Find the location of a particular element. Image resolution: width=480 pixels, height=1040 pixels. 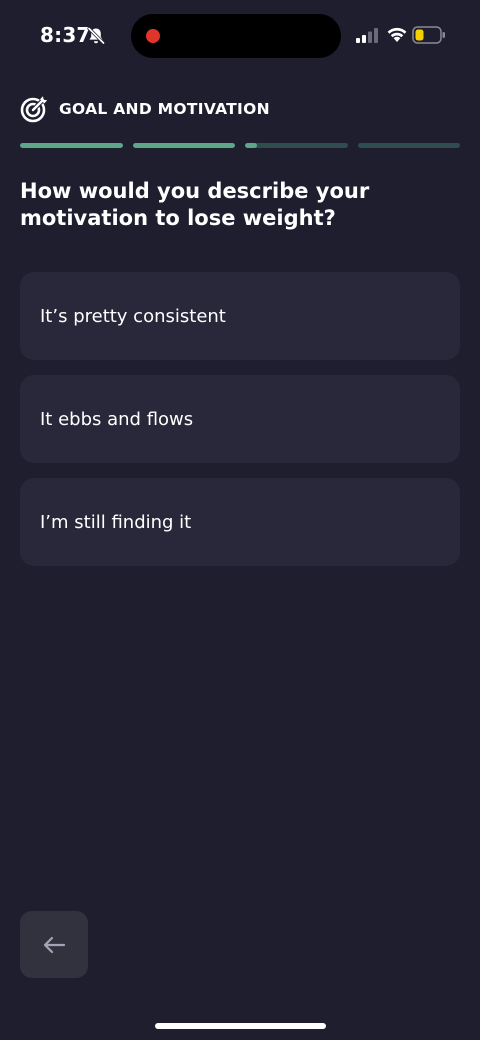

recording-dot-icon is located at coordinates (153, 36).